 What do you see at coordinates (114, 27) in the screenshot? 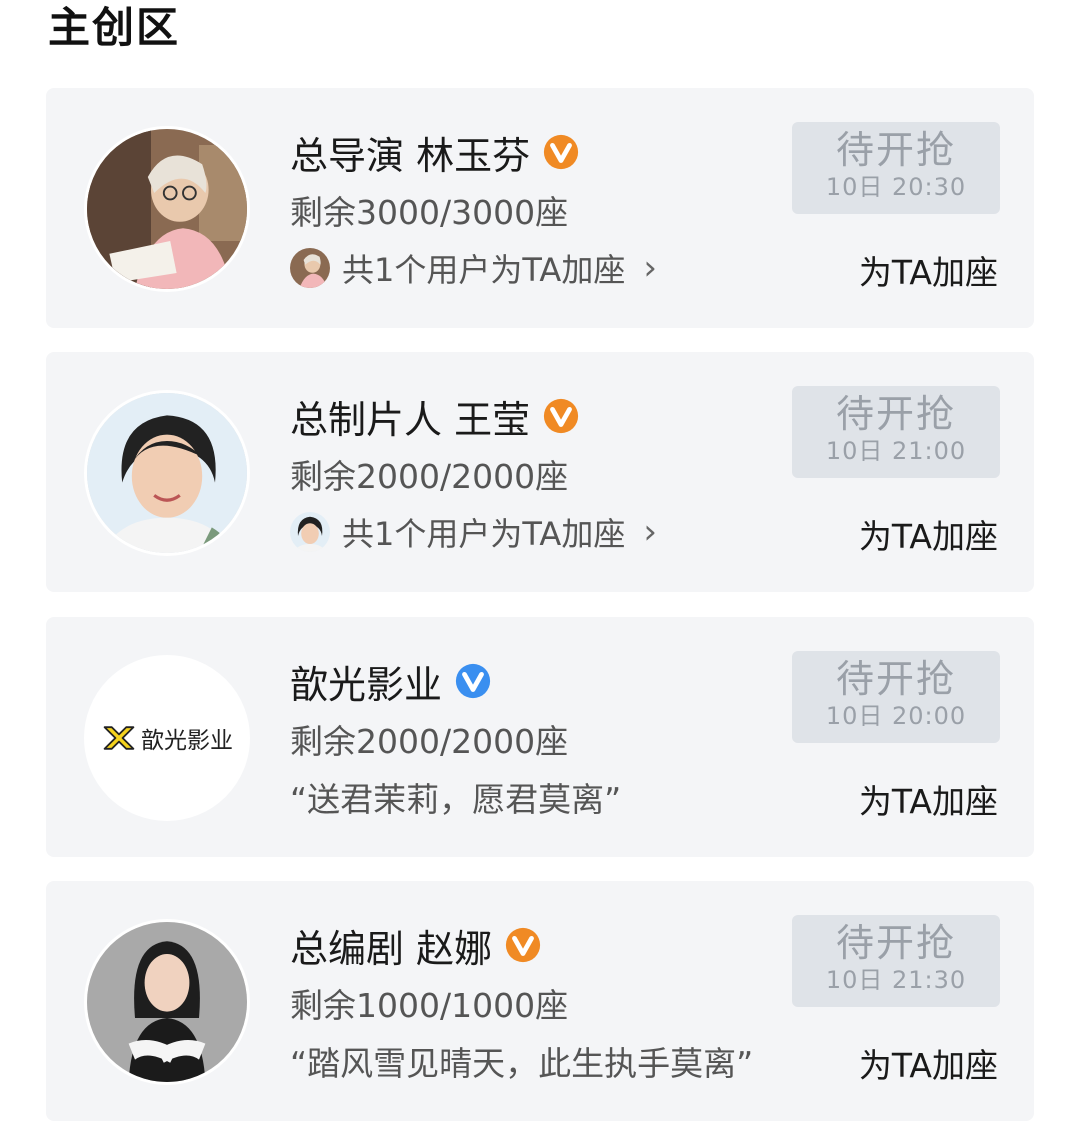
I see `section-title: 主创区` at bounding box center [114, 27].